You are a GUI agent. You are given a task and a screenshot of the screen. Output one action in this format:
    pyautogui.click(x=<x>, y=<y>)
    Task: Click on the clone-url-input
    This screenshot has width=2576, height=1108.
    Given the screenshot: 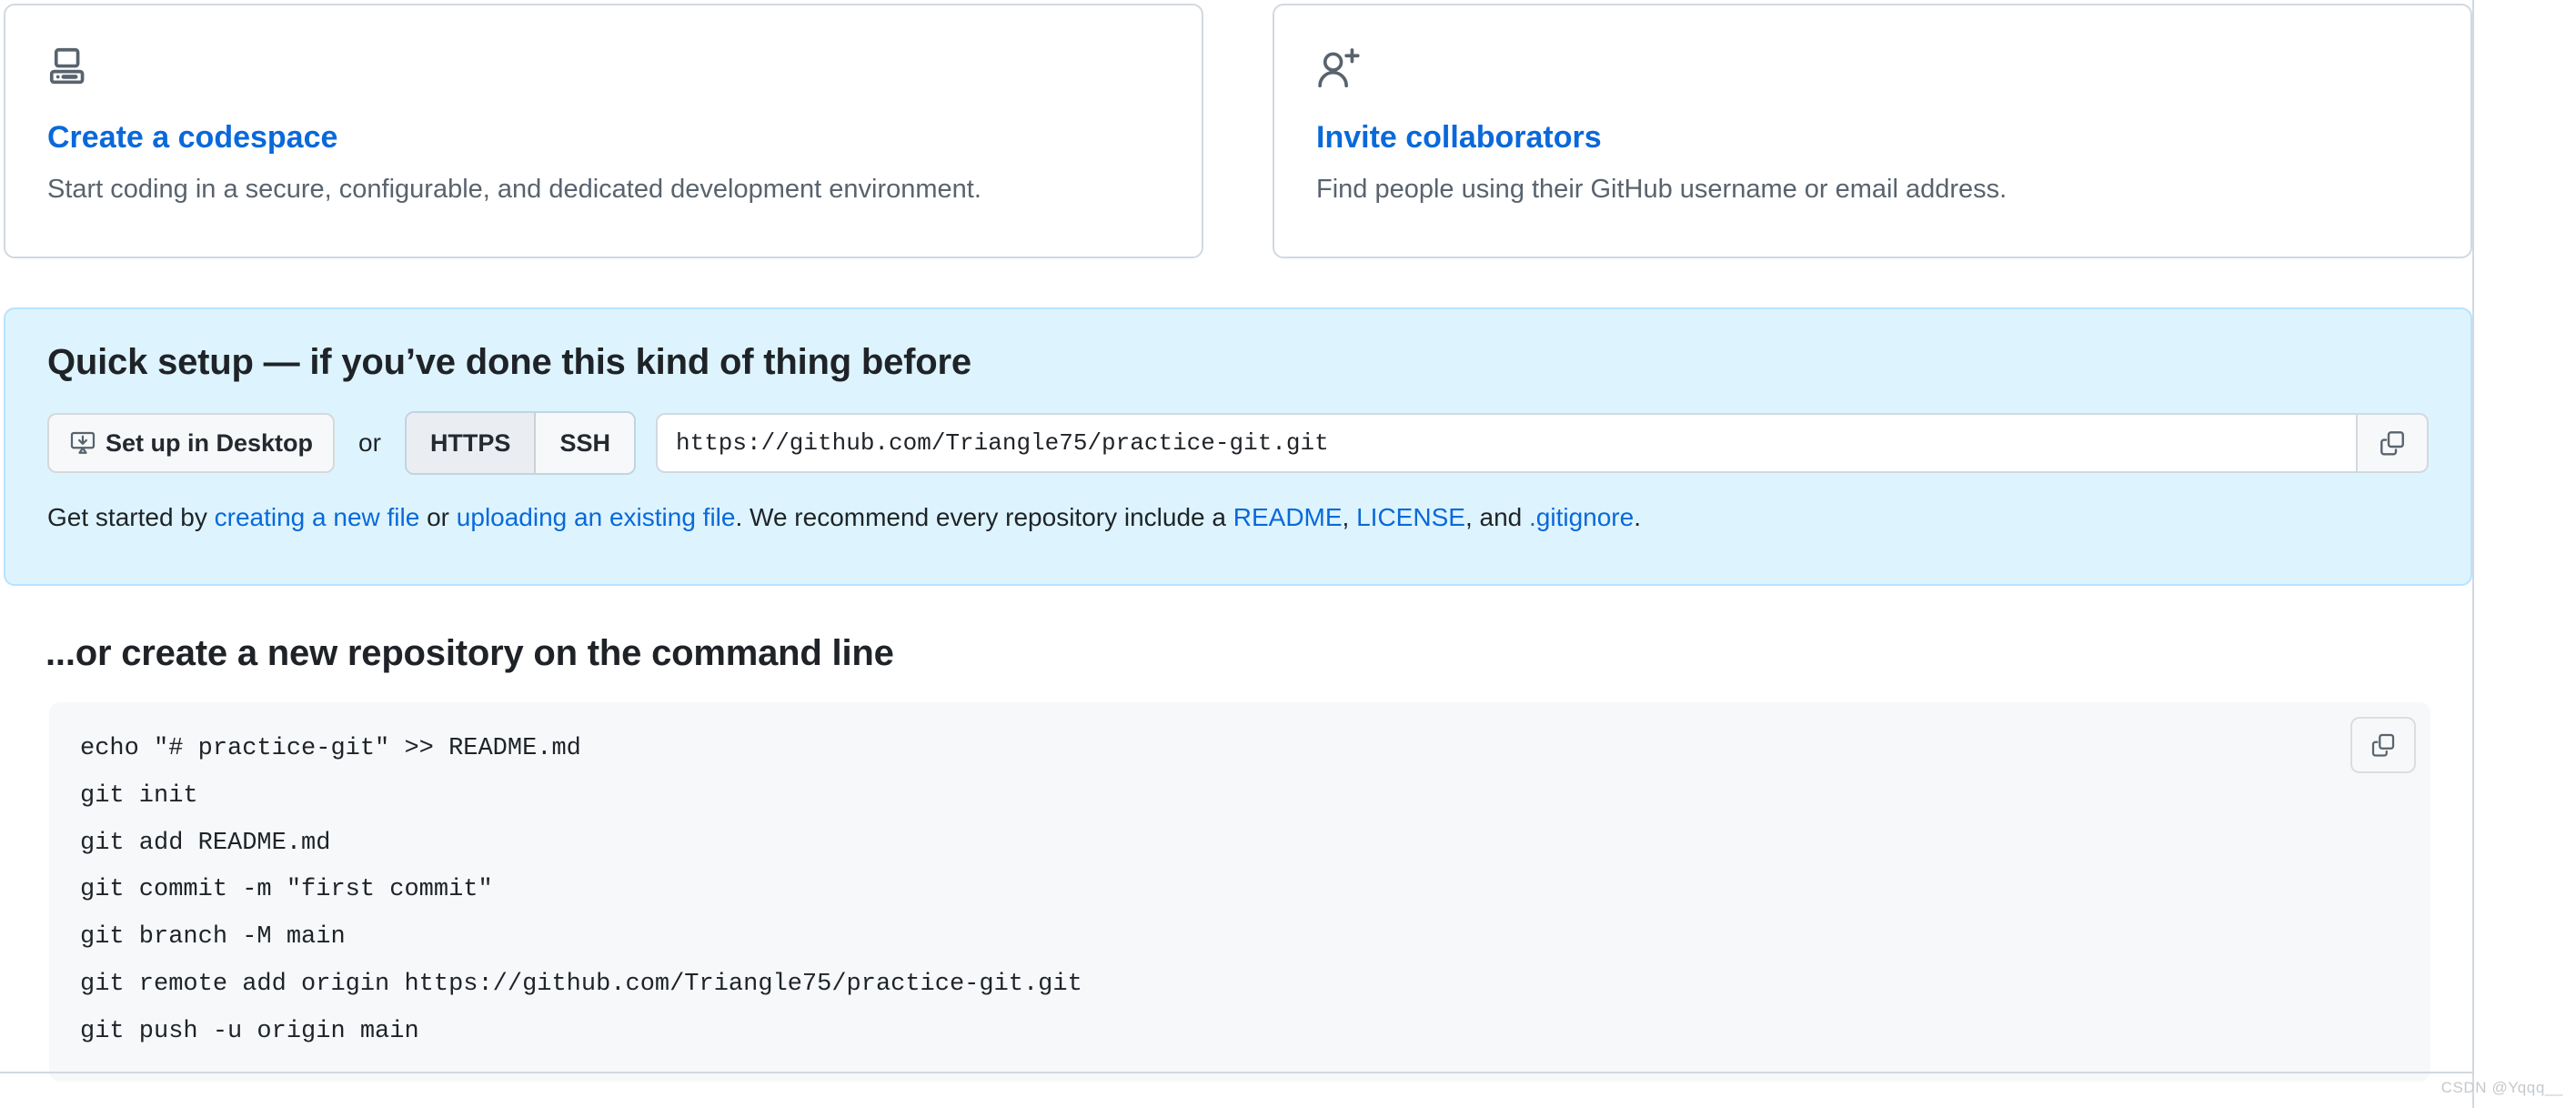 What is the action you would take?
    pyautogui.click(x=1505, y=443)
    